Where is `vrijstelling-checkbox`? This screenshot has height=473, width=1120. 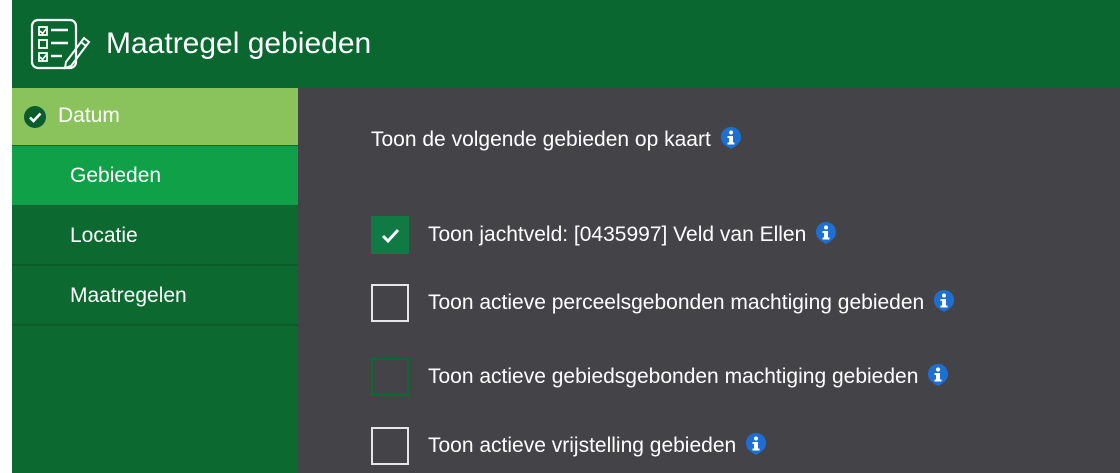 vrijstelling-checkbox is located at coordinates (390, 446).